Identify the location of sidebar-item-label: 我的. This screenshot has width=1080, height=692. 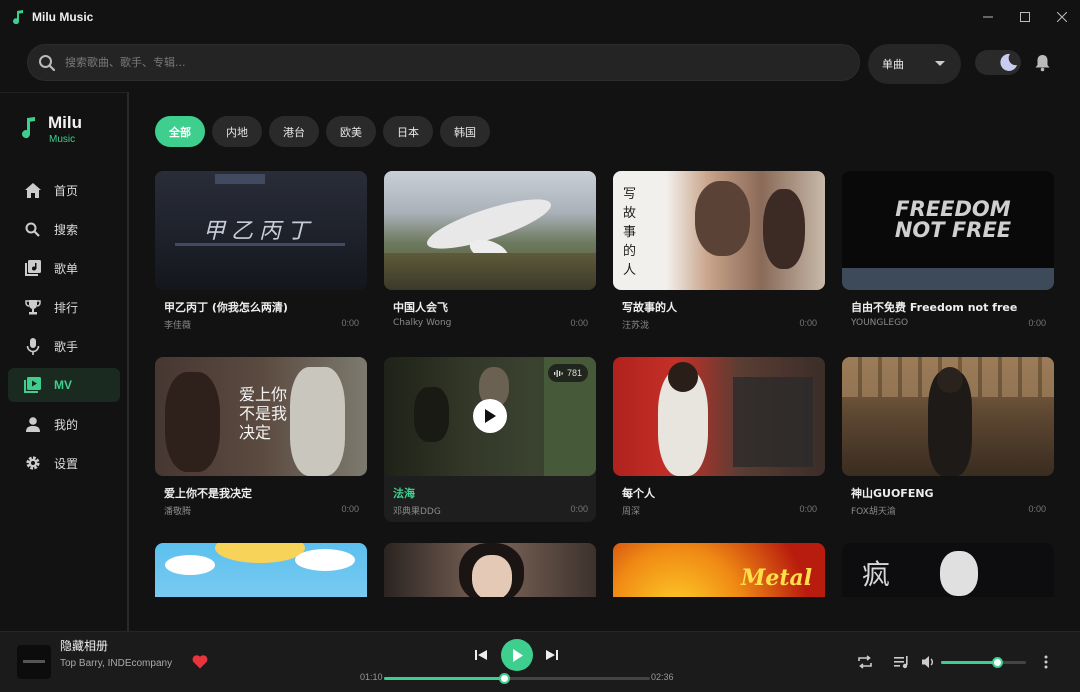
(66, 424).